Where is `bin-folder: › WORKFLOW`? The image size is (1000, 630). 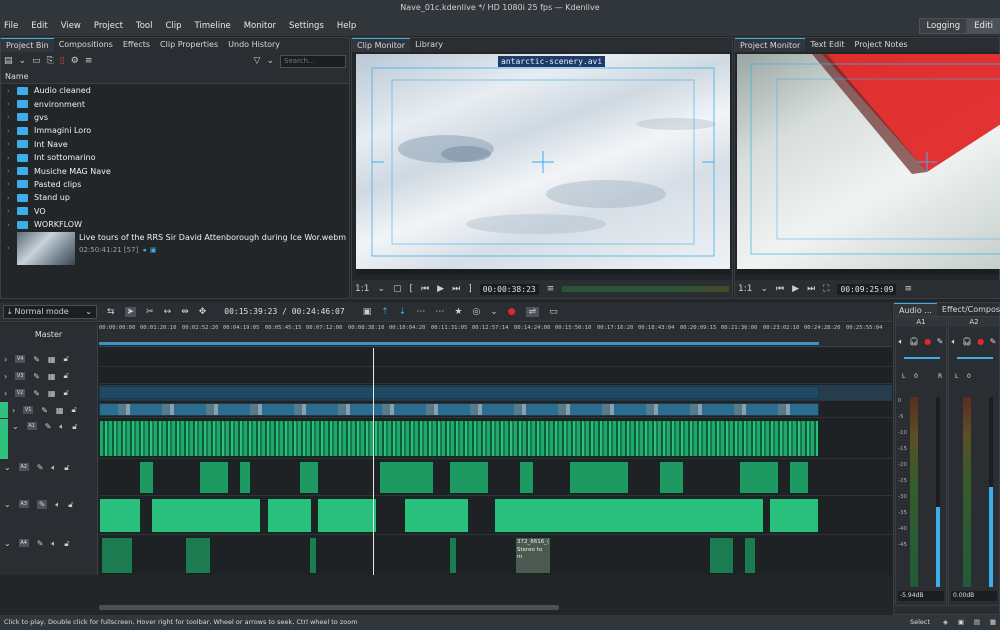
bin-folder: › WORKFLOW is located at coordinates (175, 224).